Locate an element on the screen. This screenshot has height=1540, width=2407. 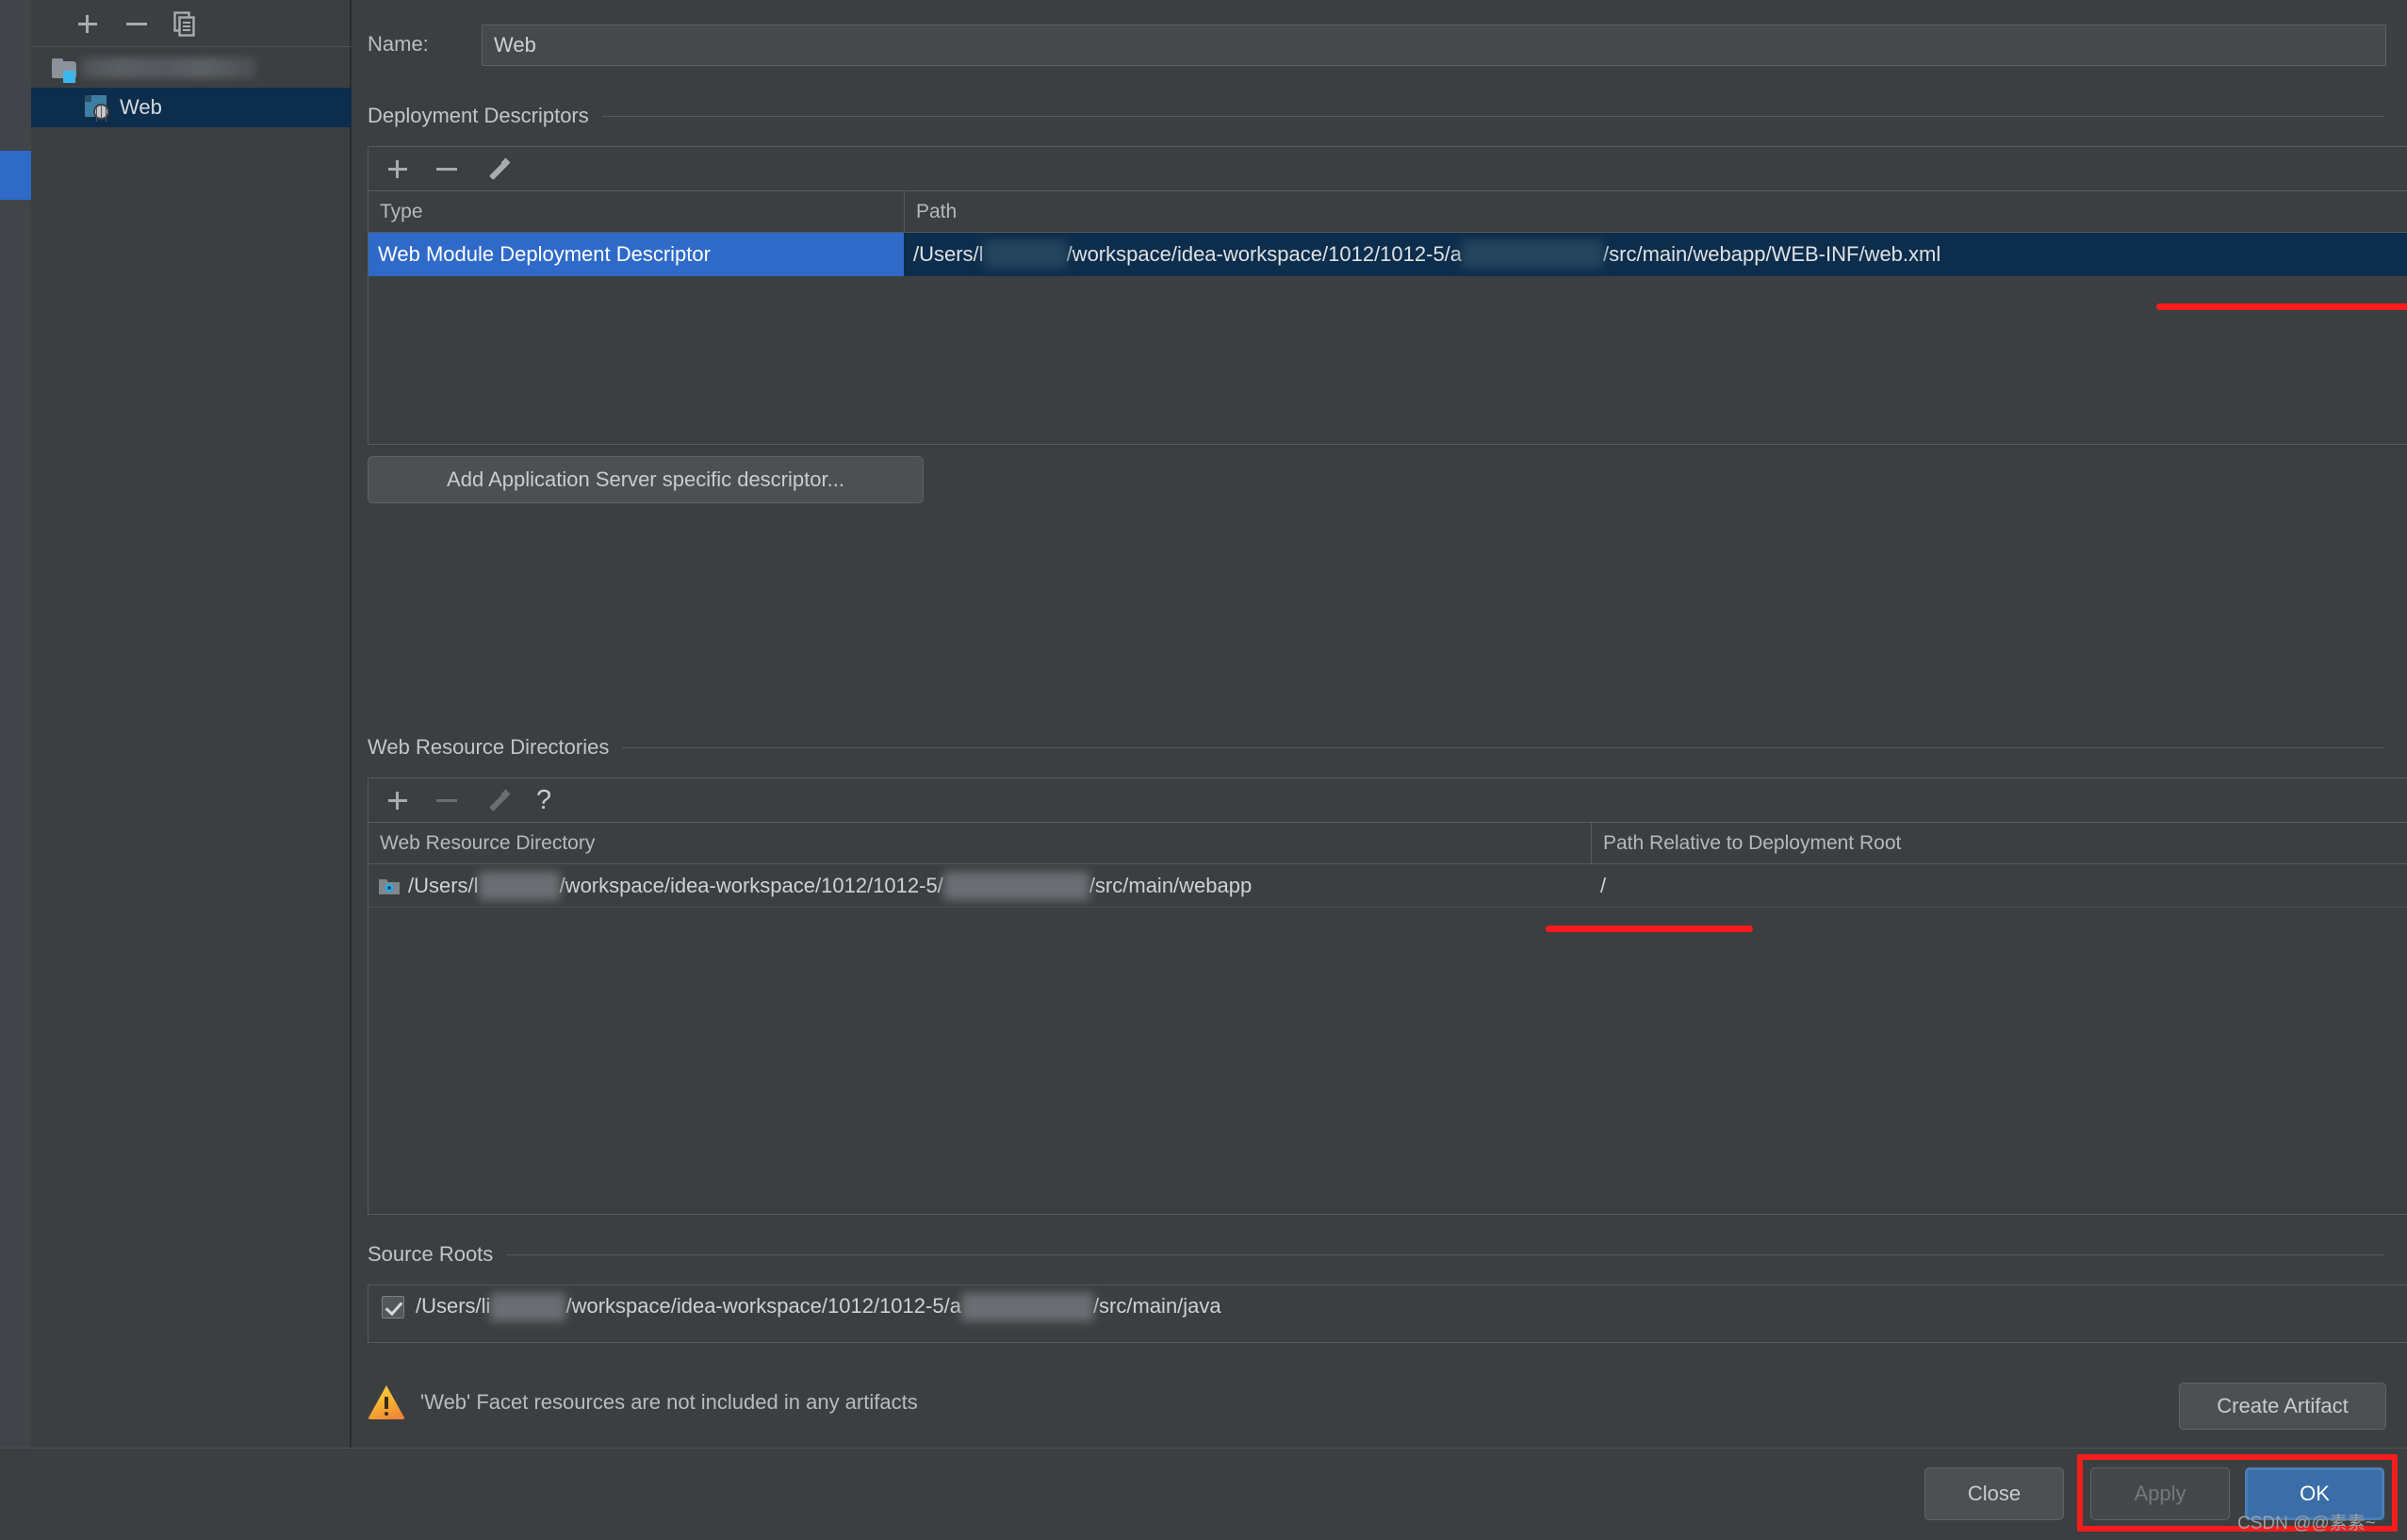
web-resource-directories-section-title: Web Resource Directories is located at coordinates (1376, 747).